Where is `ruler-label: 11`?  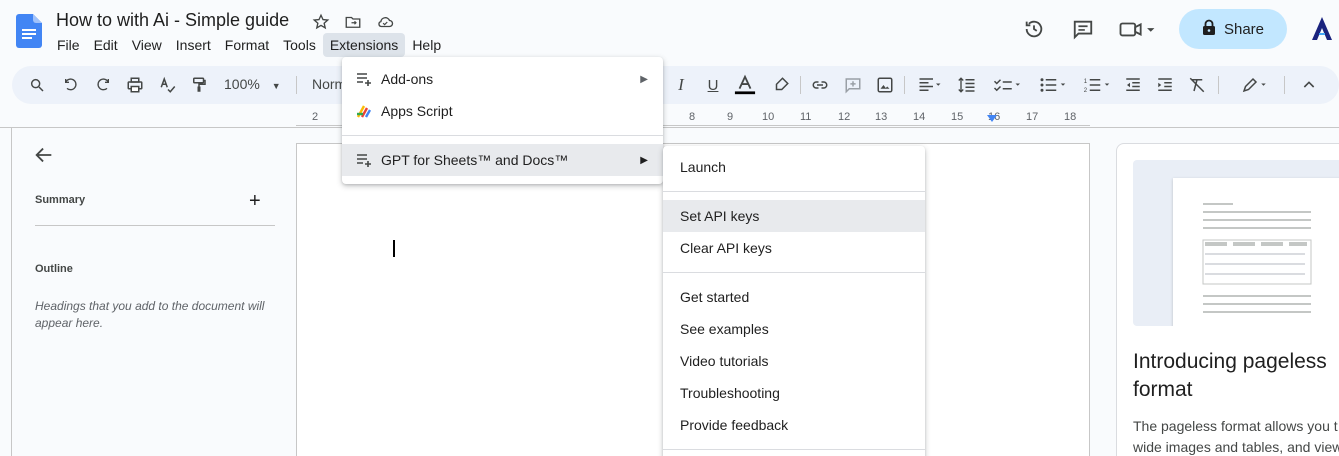 ruler-label: 11 is located at coordinates (806, 117).